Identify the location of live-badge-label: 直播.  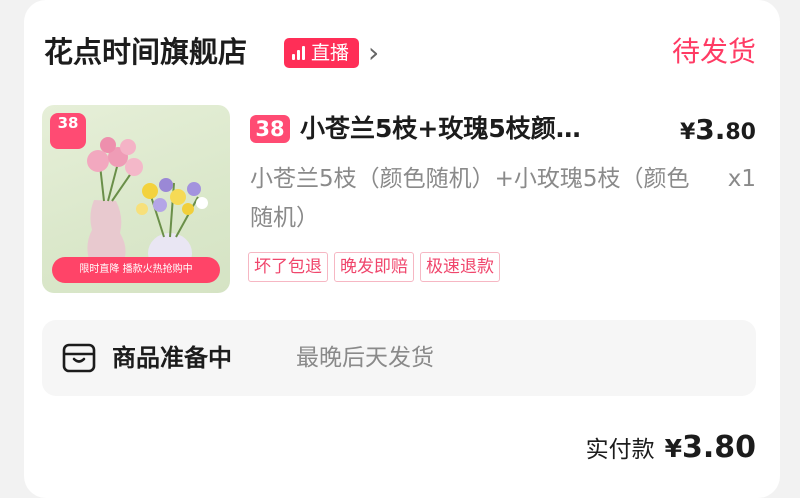
(330, 53).